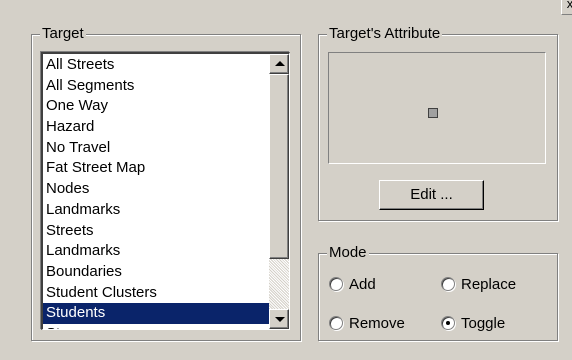 This screenshot has width=572, height=360. What do you see at coordinates (483, 323) in the screenshot?
I see `radio-toggle-label: Toggle` at bounding box center [483, 323].